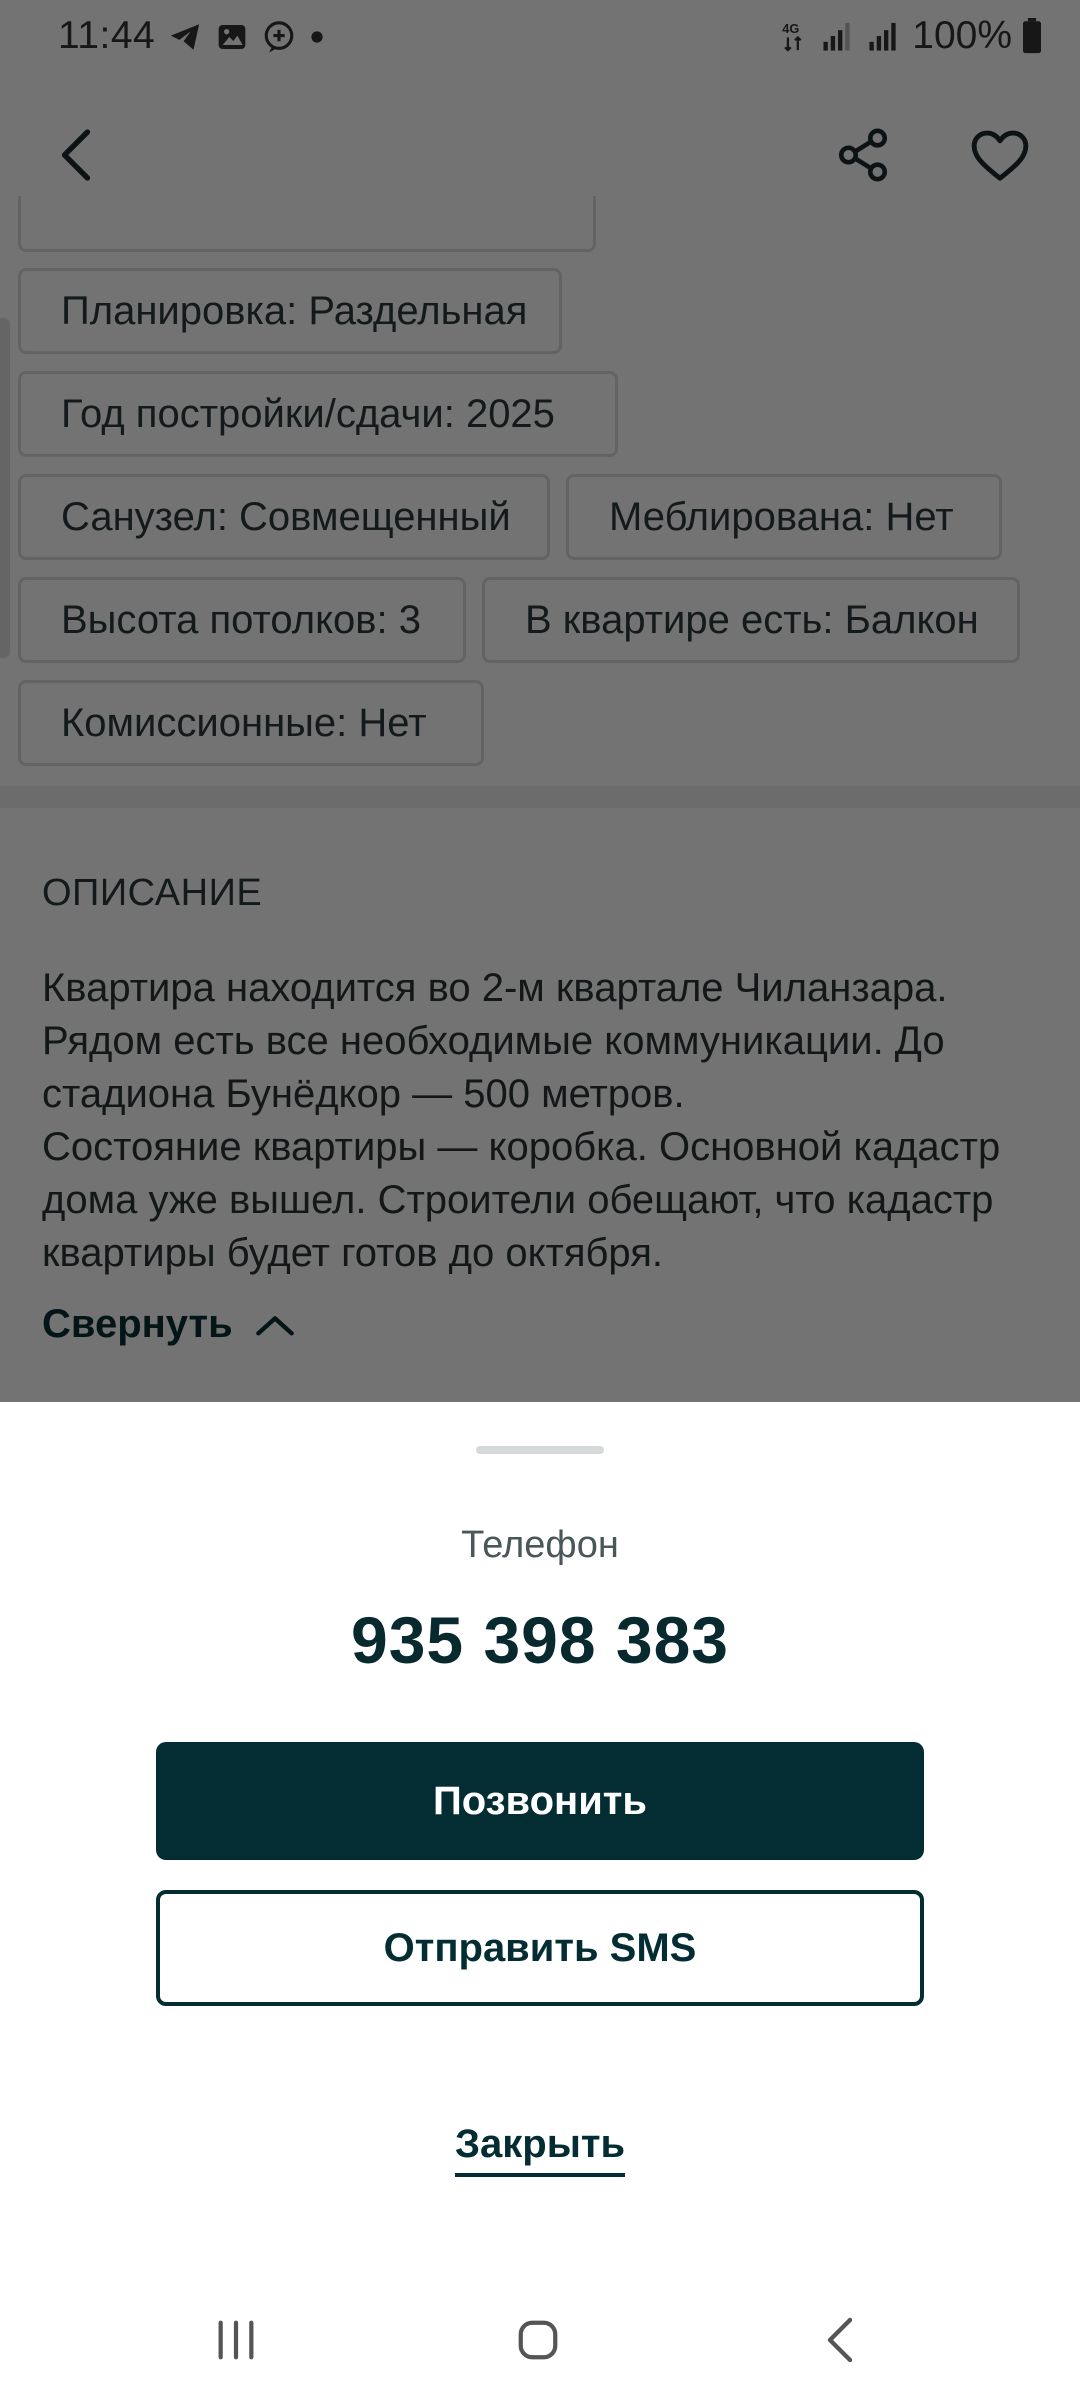  I want to click on description-line: квартиры будет готов до октября., so click(352, 1253).